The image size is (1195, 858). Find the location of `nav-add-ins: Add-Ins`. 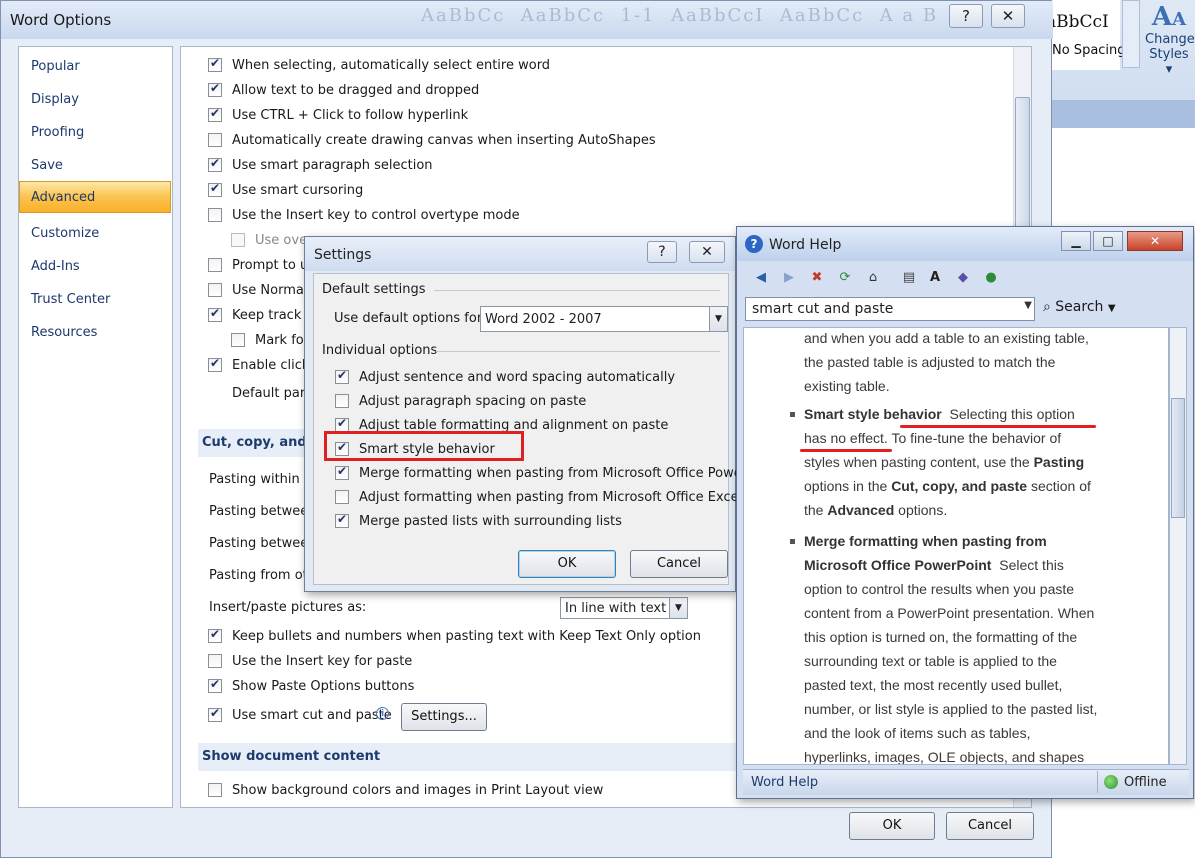

nav-add-ins: Add-Ins is located at coordinates (55, 266).